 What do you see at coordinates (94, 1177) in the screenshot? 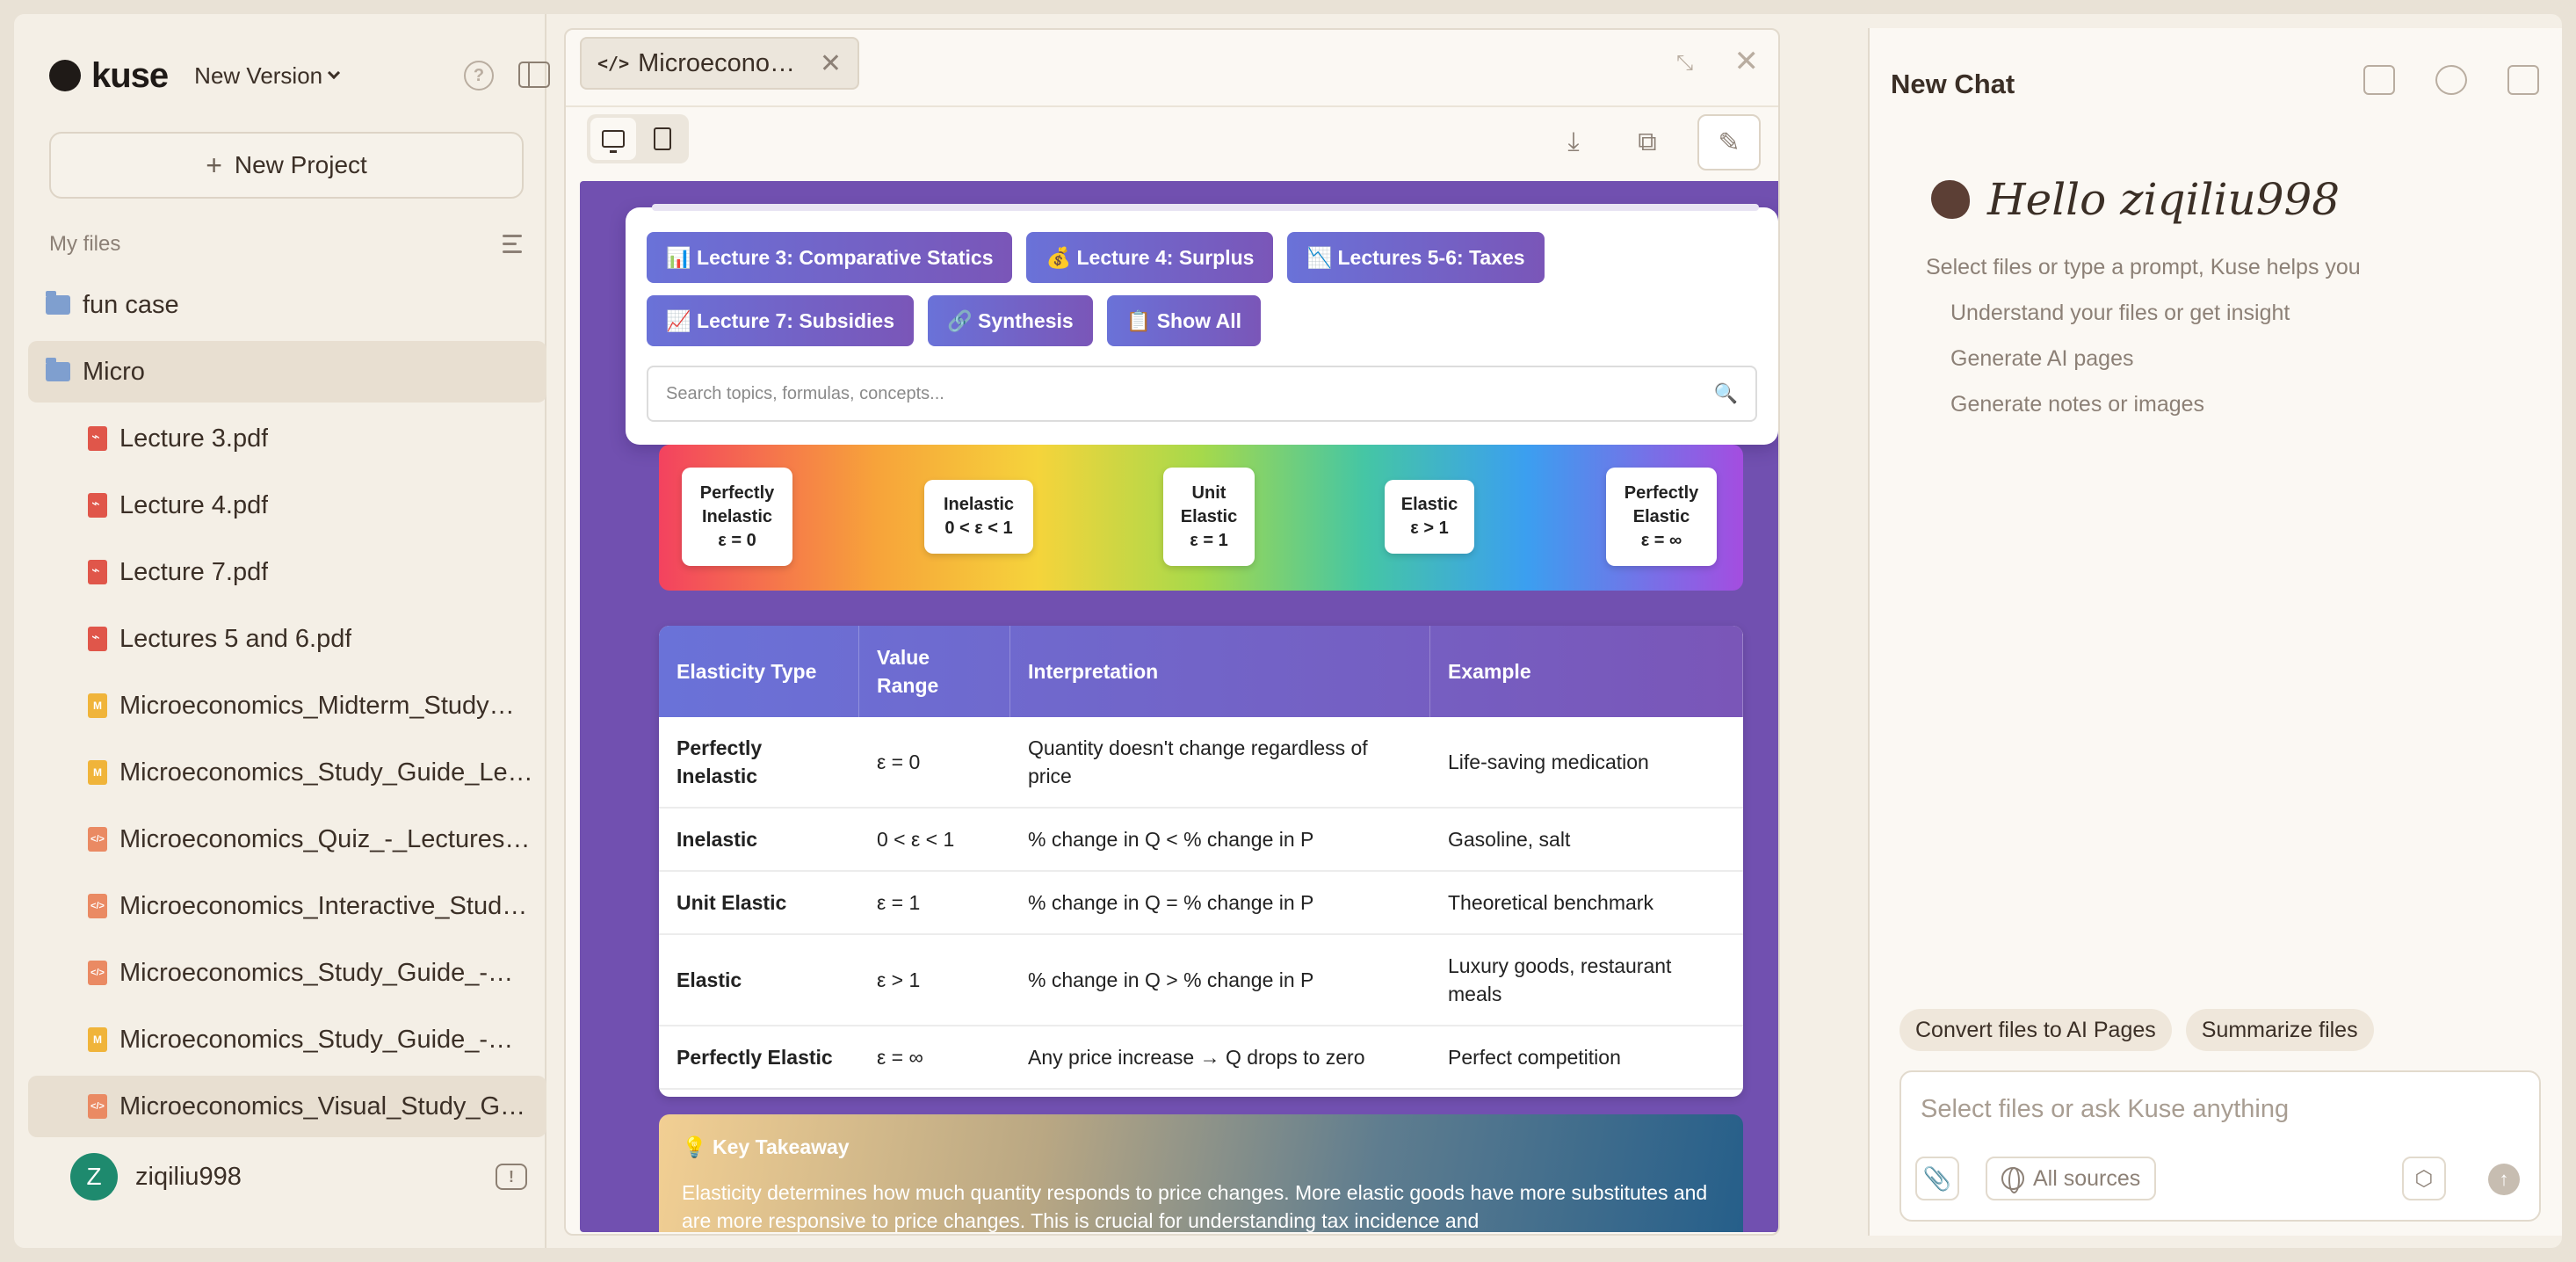
I see `avatar: Z` at bounding box center [94, 1177].